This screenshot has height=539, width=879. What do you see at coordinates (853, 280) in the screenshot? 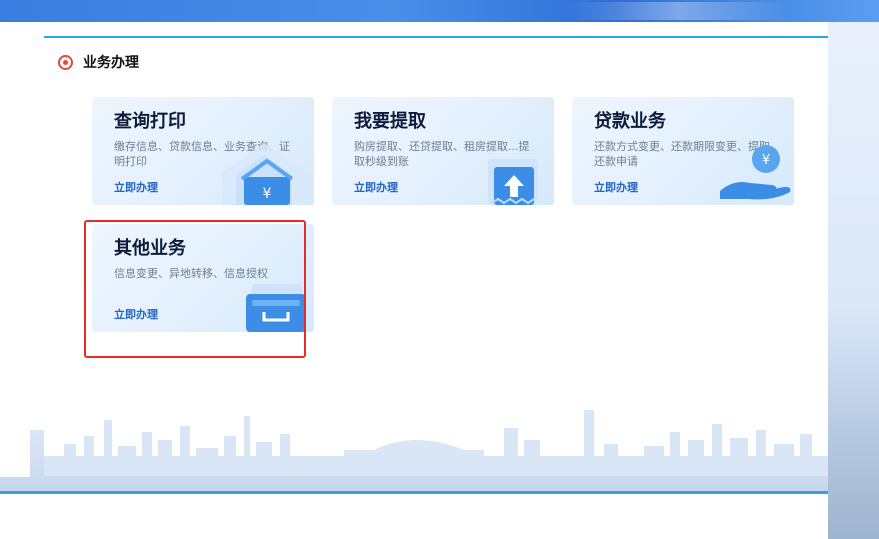
I see `background-city-photo` at bounding box center [853, 280].